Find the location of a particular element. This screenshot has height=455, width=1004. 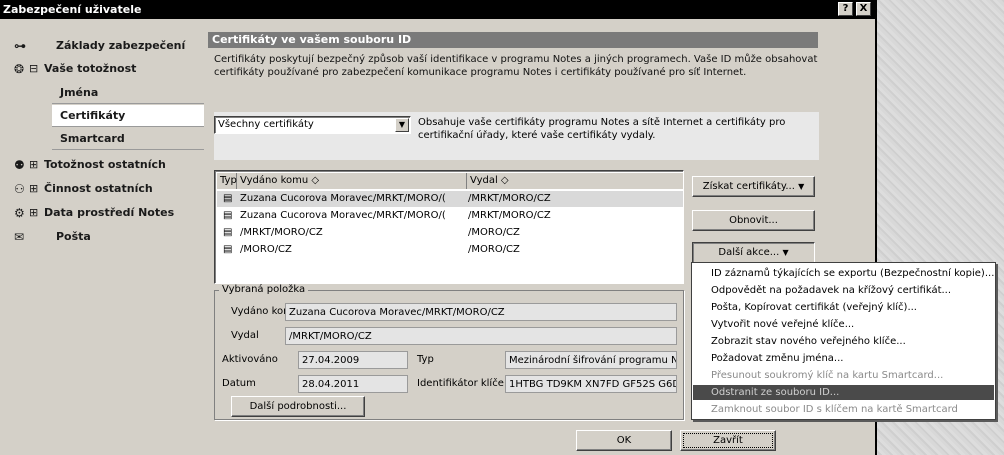

activity-icon: ⚇ is located at coordinates (19, 189).